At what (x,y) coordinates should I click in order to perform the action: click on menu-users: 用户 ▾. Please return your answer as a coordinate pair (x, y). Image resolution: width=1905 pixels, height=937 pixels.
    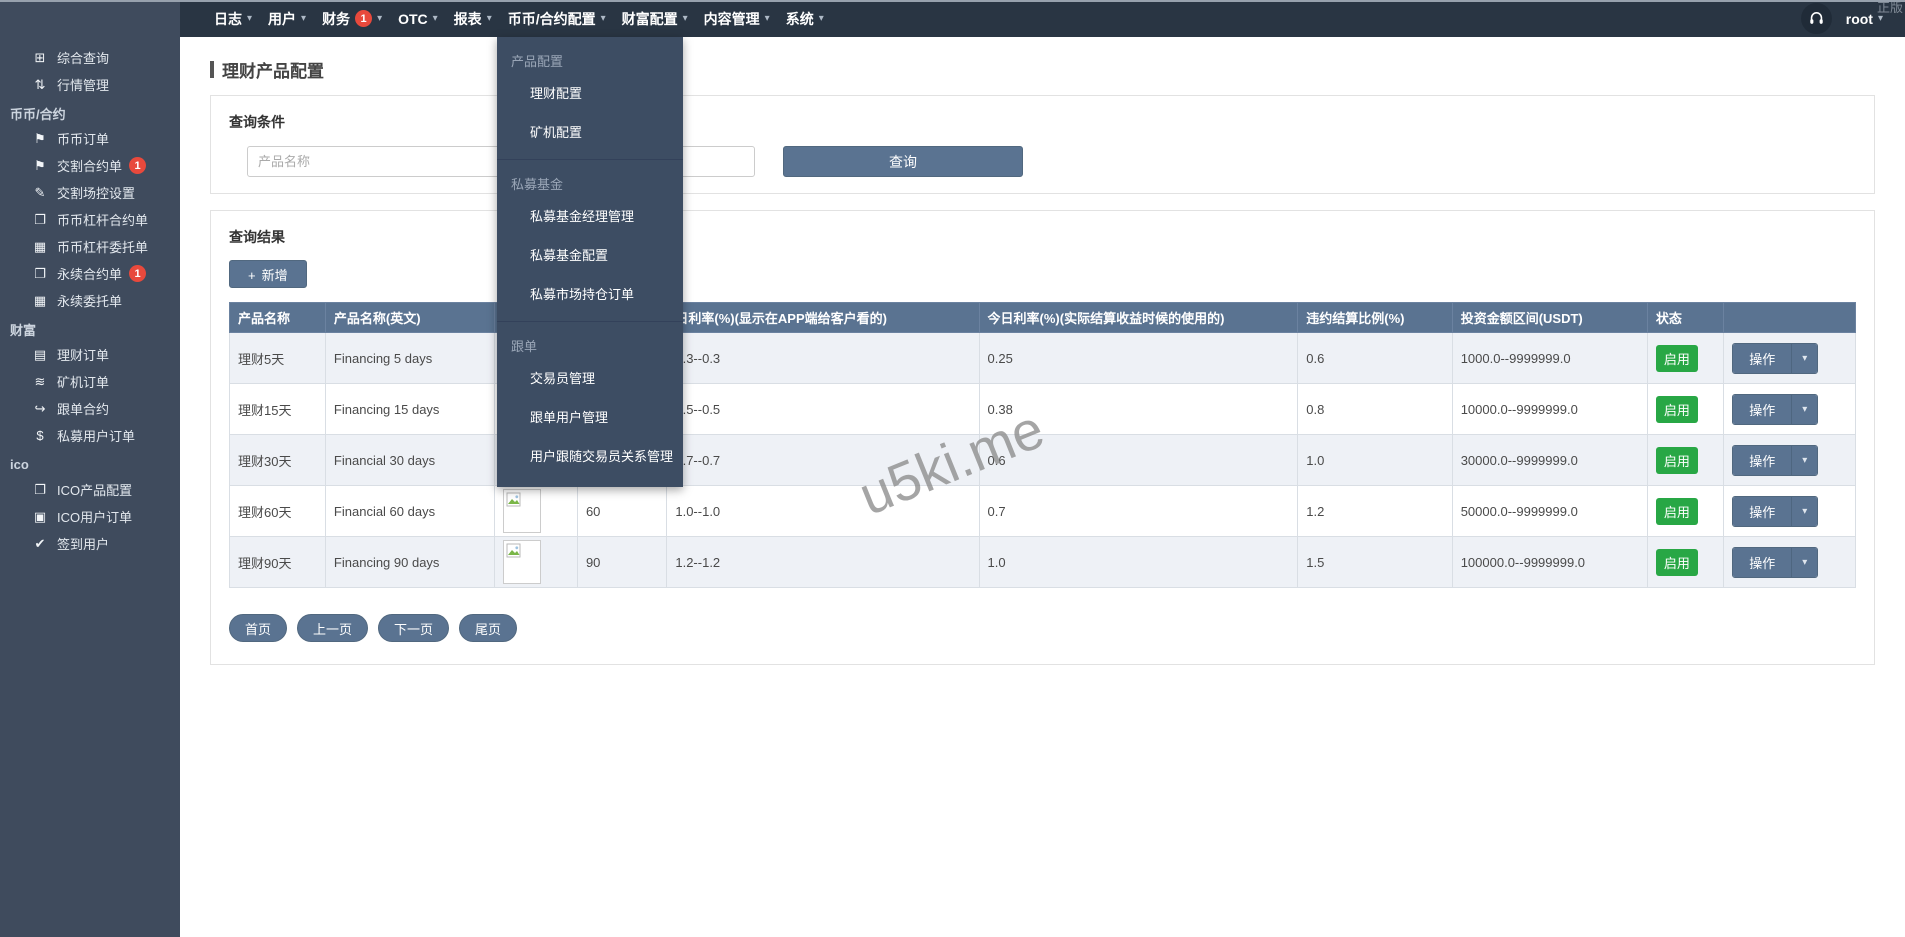
    Looking at the image, I should click on (287, 18).